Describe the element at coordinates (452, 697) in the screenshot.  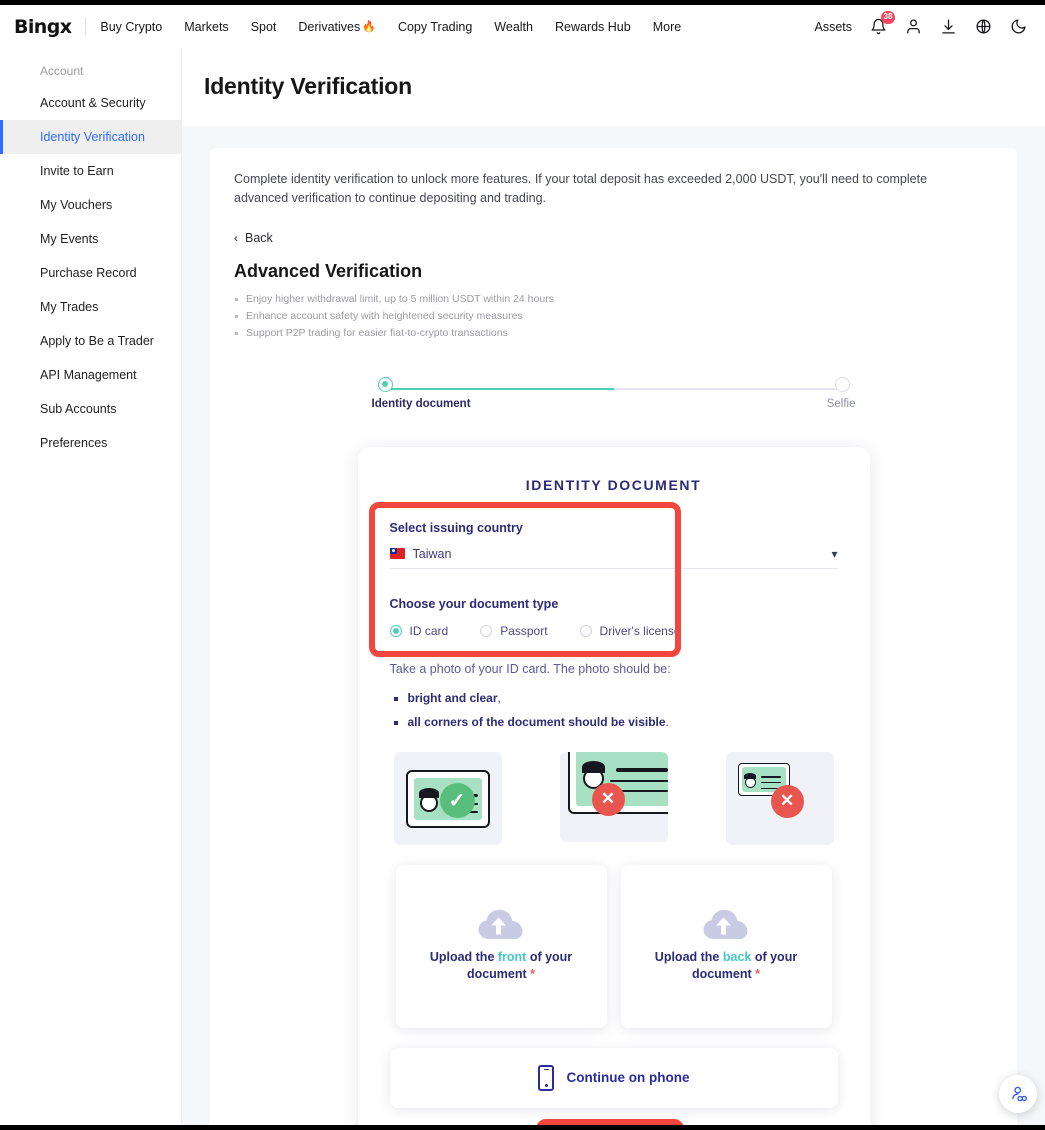
I see `photo-rule-bold: bright and clear` at that location.